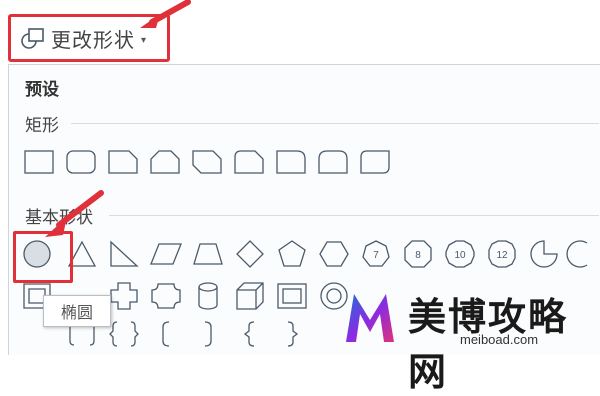 The image size is (600, 396). I want to click on pentagon-shape, so click(292, 254).